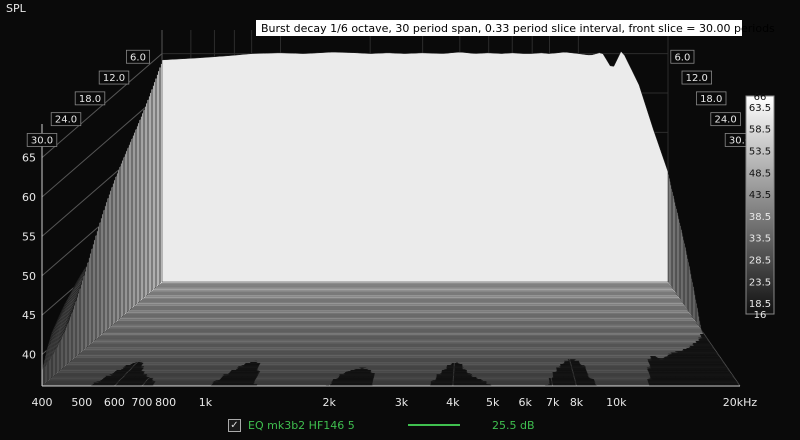  I want to click on colorbar-tick-label: 63.5, so click(760, 108).